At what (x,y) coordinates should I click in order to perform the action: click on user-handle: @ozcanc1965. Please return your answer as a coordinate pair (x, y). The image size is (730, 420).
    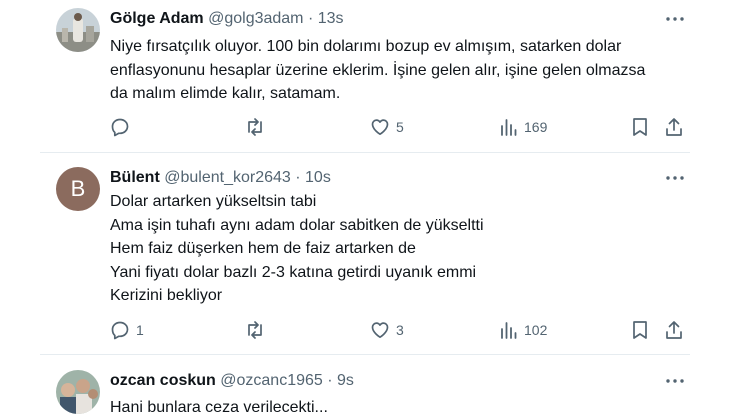
    Looking at the image, I should click on (271, 380).